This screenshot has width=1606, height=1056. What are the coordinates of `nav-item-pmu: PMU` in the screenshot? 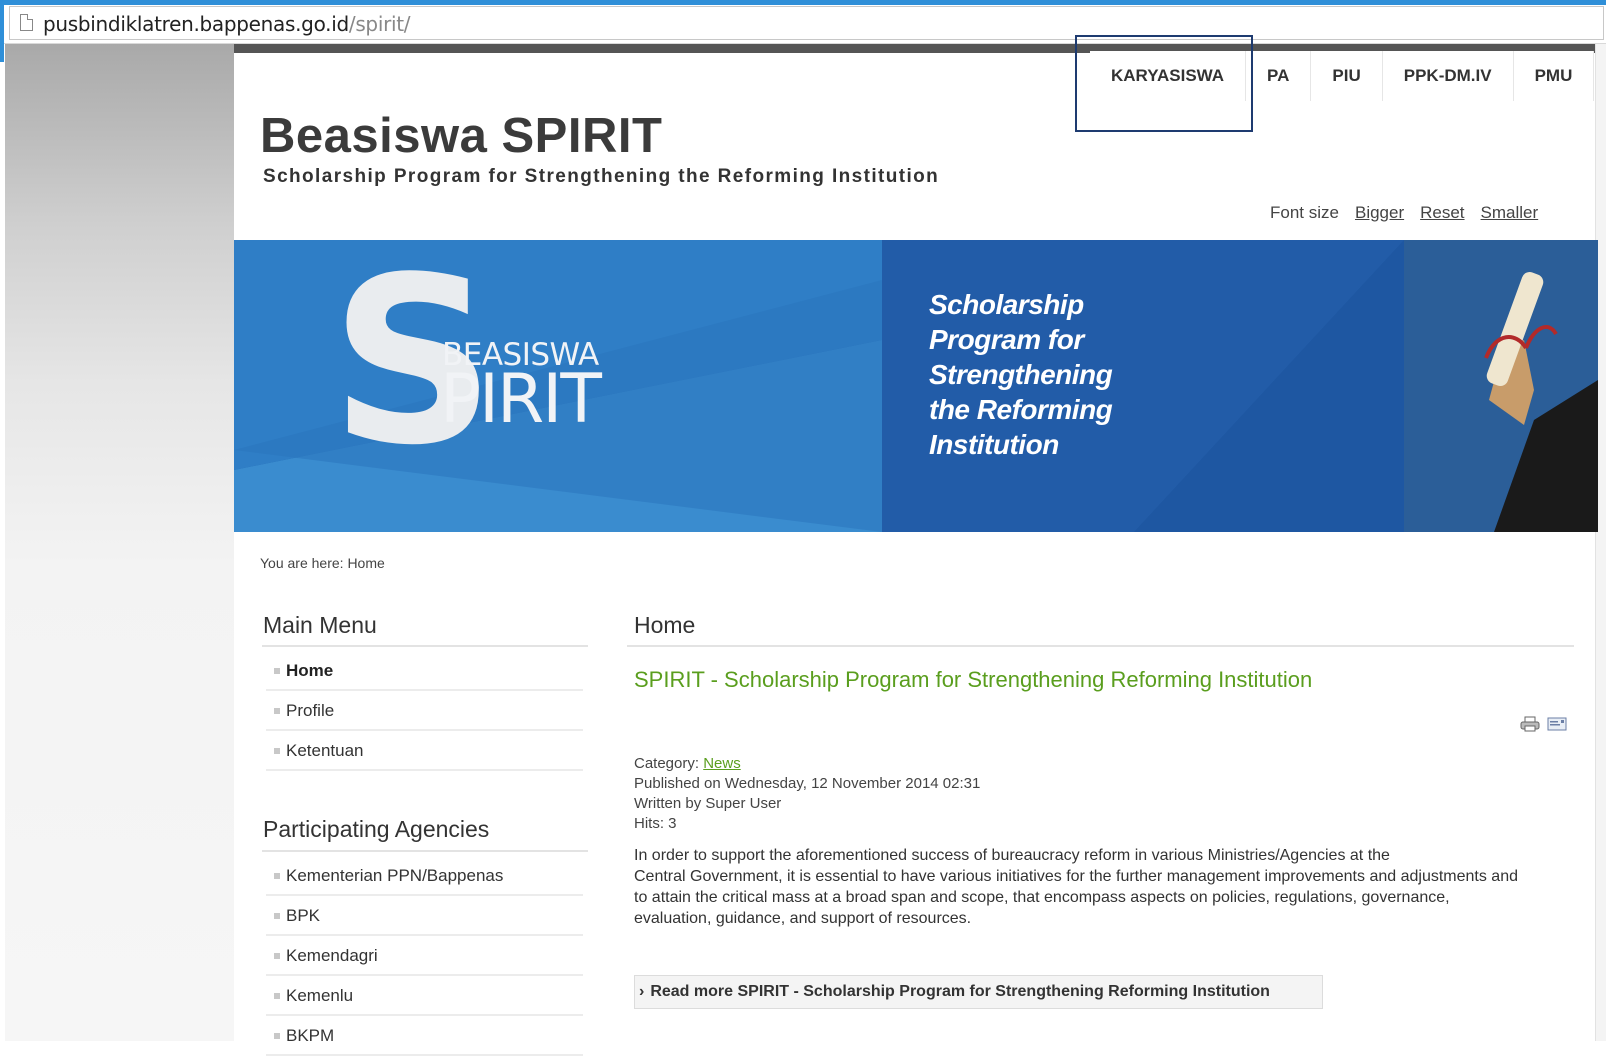 It's located at (1554, 76).